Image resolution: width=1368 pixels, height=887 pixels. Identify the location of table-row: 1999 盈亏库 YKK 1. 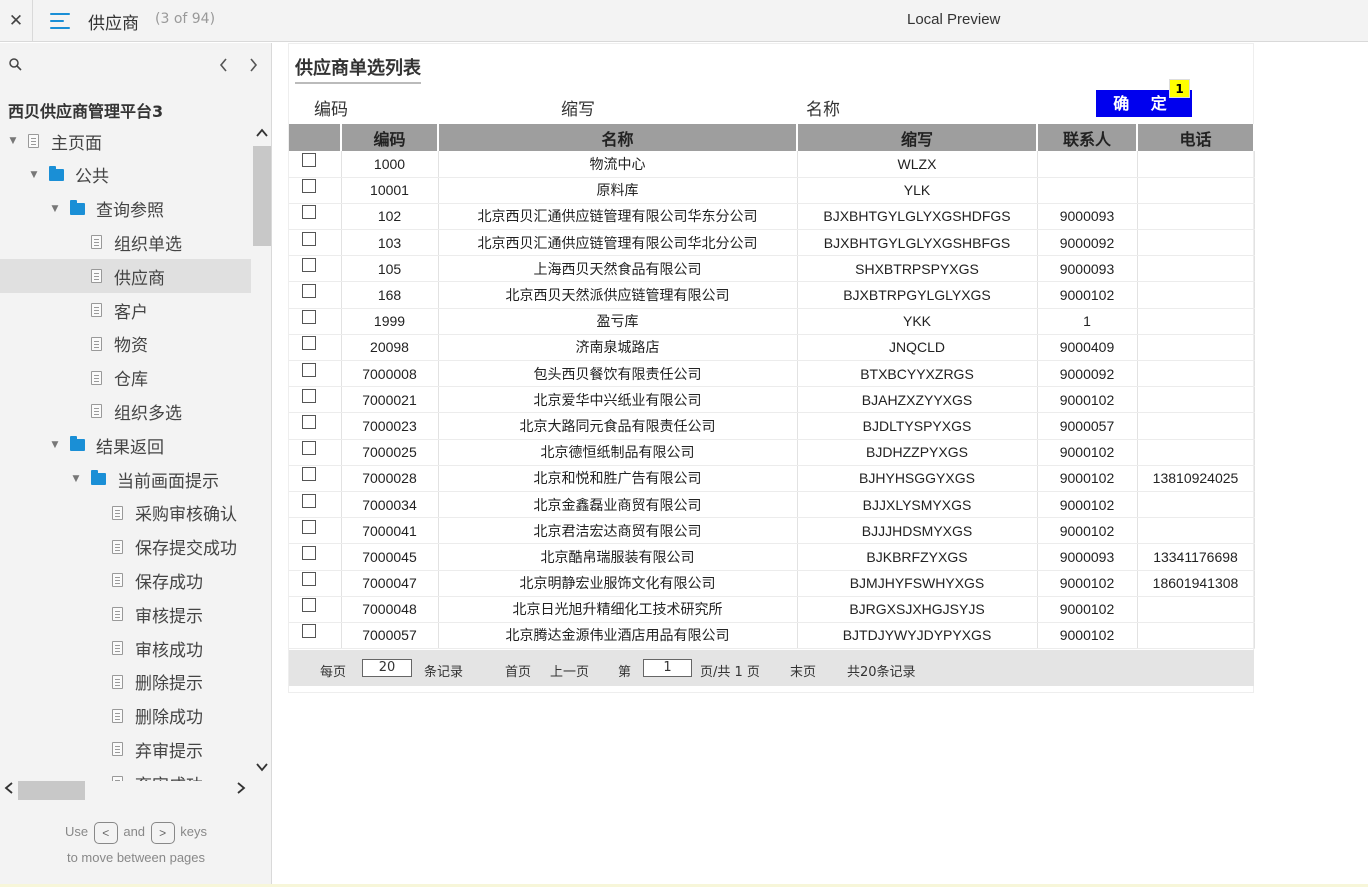
(772, 321).